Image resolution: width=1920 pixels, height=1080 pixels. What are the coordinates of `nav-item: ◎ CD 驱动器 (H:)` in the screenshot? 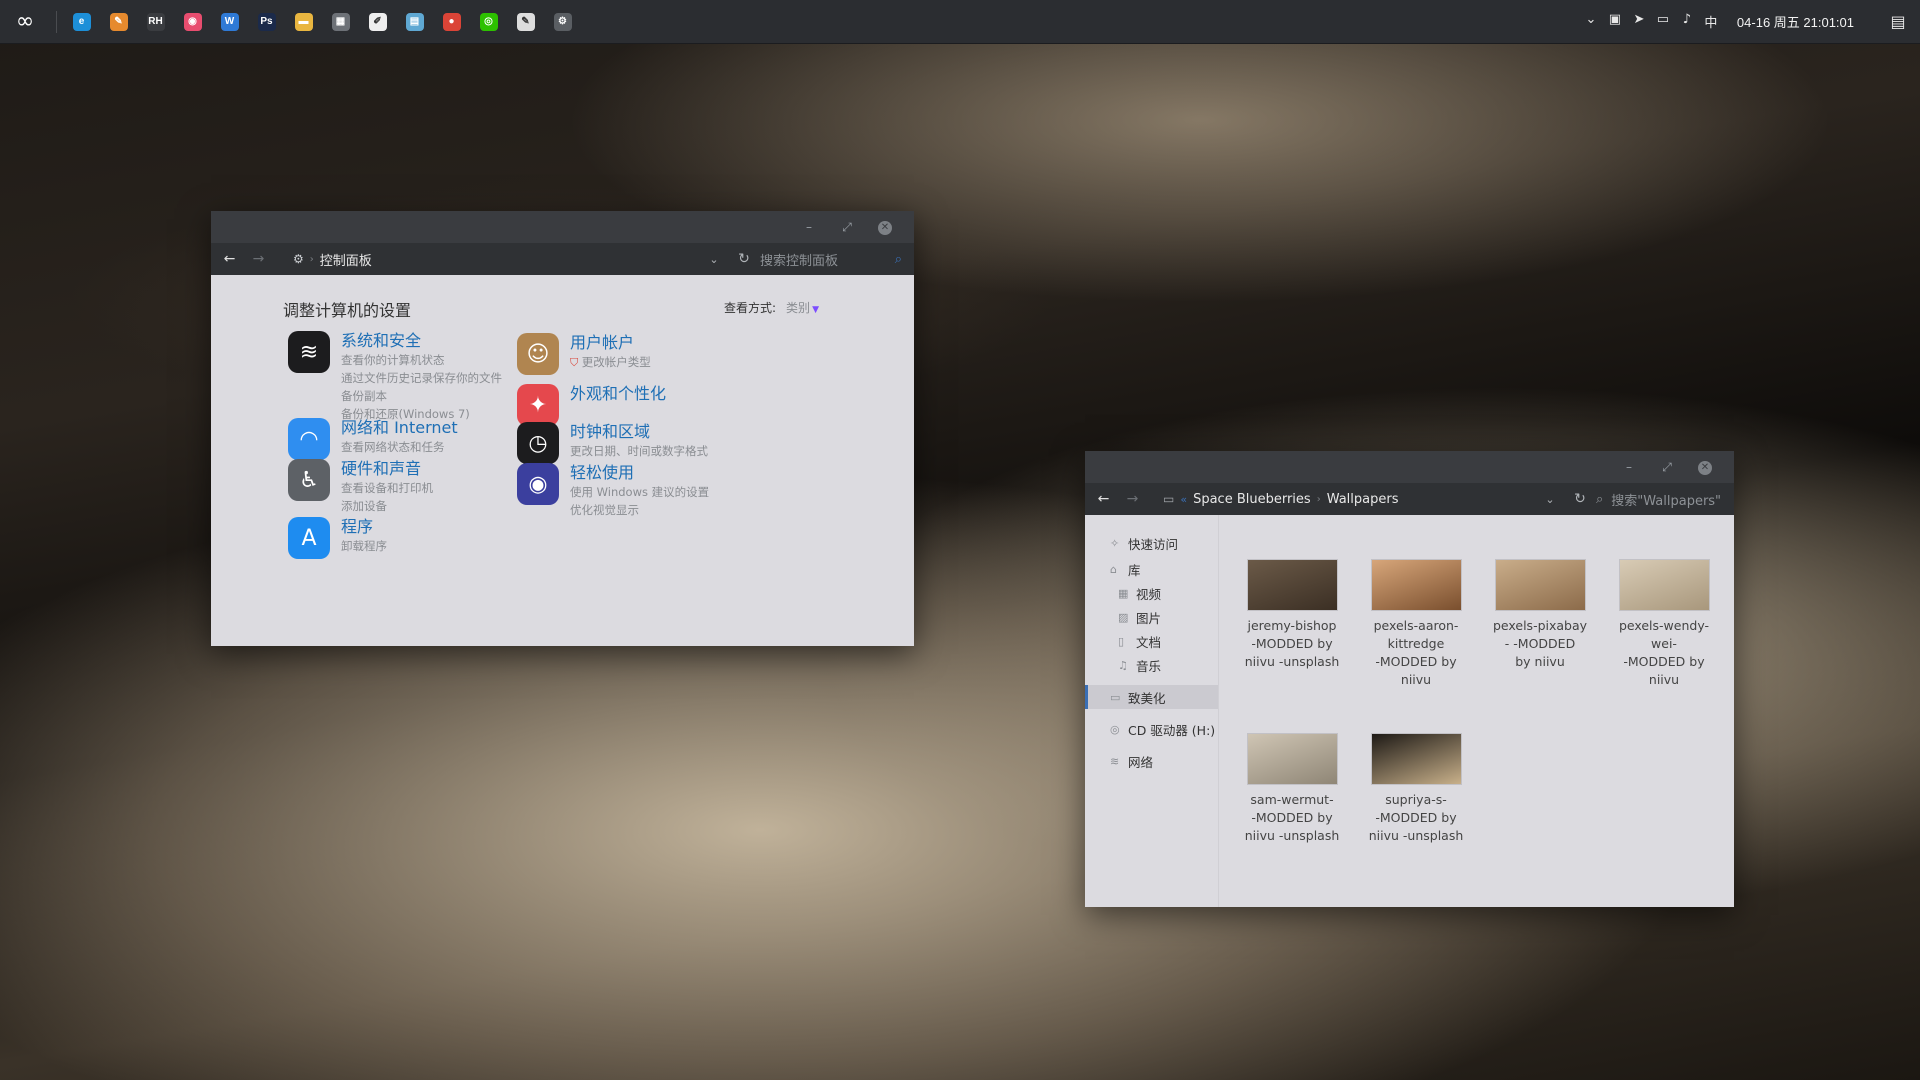 It's located at (1151, 729).